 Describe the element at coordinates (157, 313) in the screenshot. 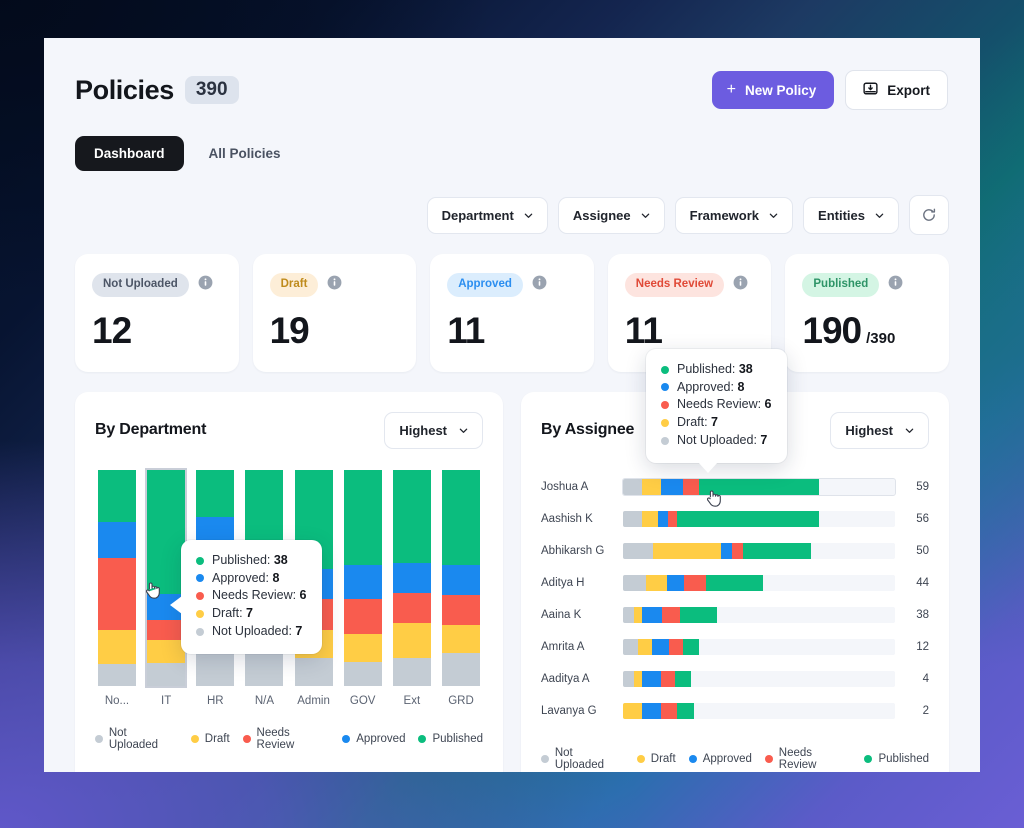

I see `stat-card: Not Uploaded 12` at that location.